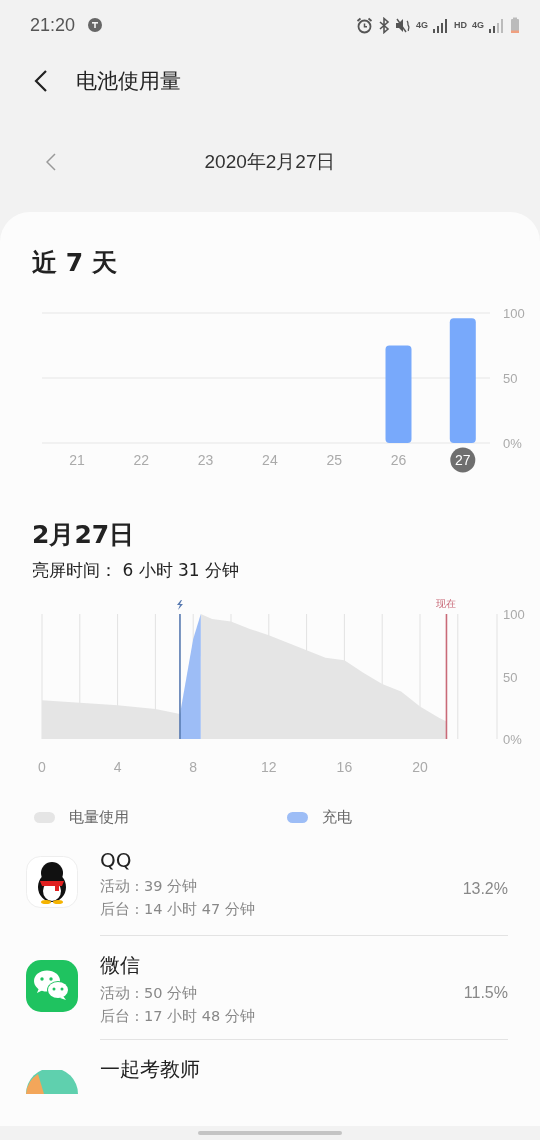  I want to click on app-name: QQ, so click(281, 858).